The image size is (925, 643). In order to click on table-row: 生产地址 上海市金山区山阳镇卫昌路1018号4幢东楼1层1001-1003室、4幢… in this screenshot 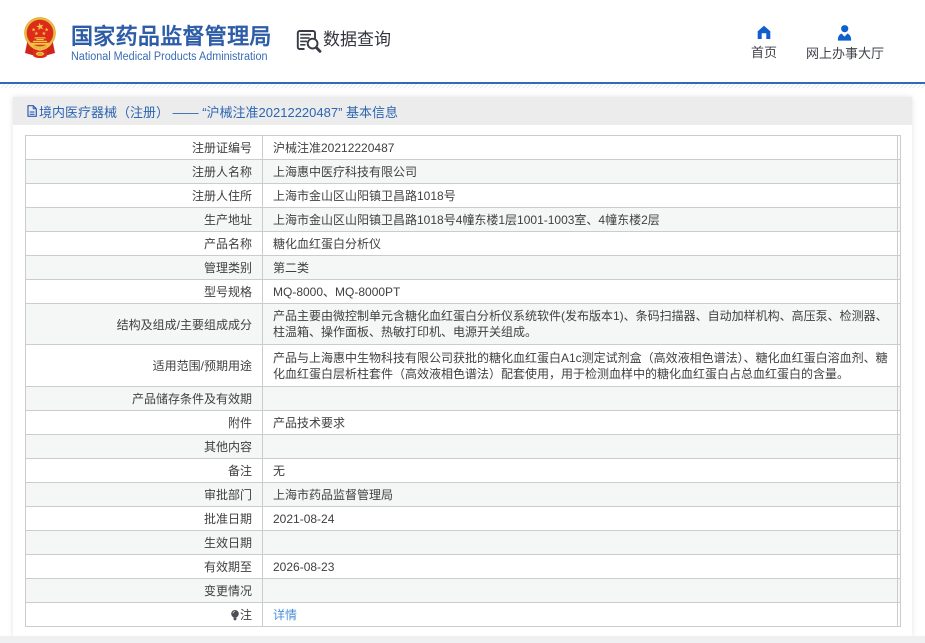, I will do `click(463, 219)`.